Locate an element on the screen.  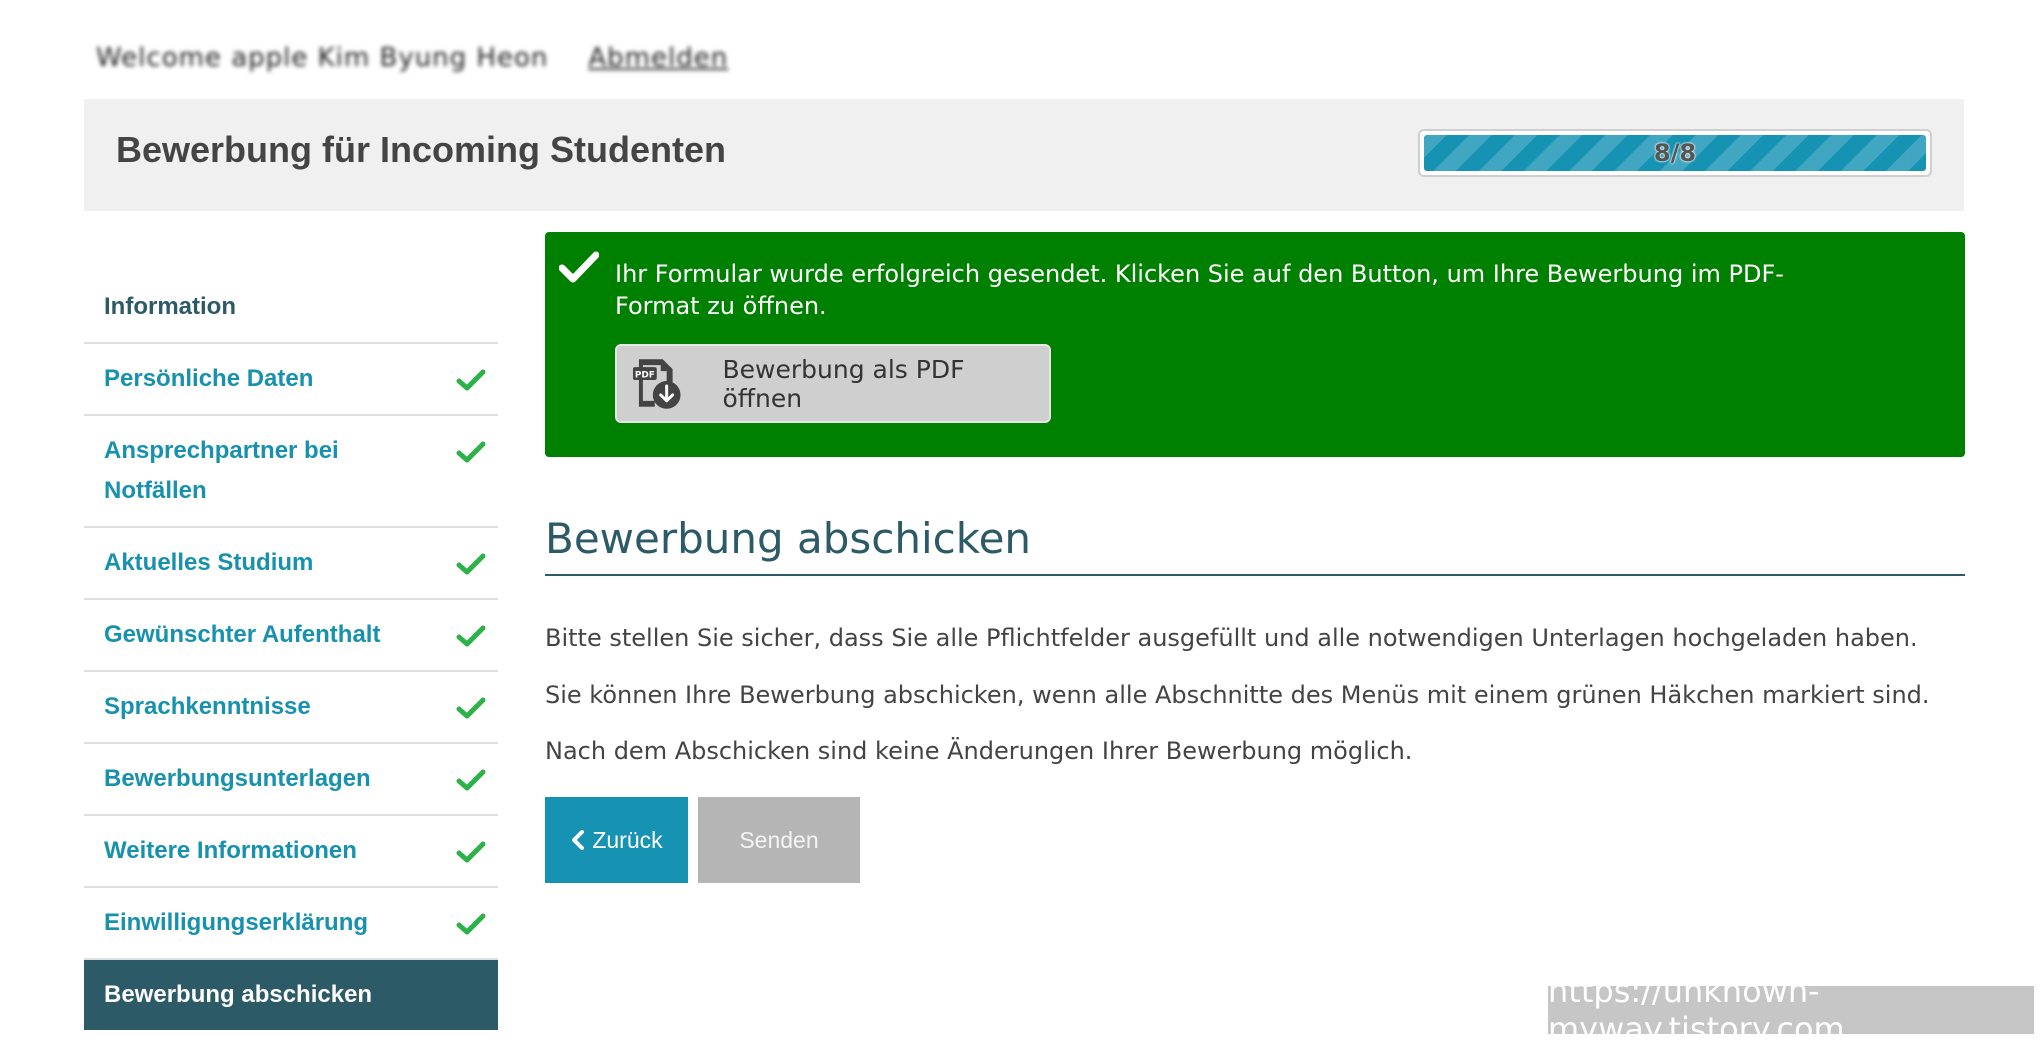
sidebar-item-aktuelles-studium: Aktuelles Studium is located at coordinates (291, 564).